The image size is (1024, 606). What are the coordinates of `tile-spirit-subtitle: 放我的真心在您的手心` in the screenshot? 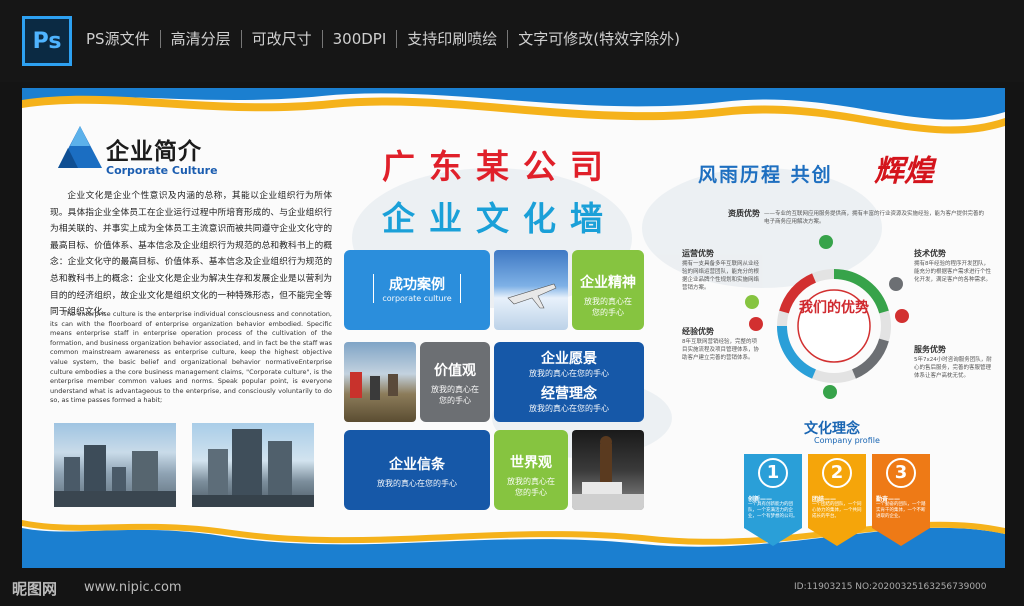 It's located at (608, 307).